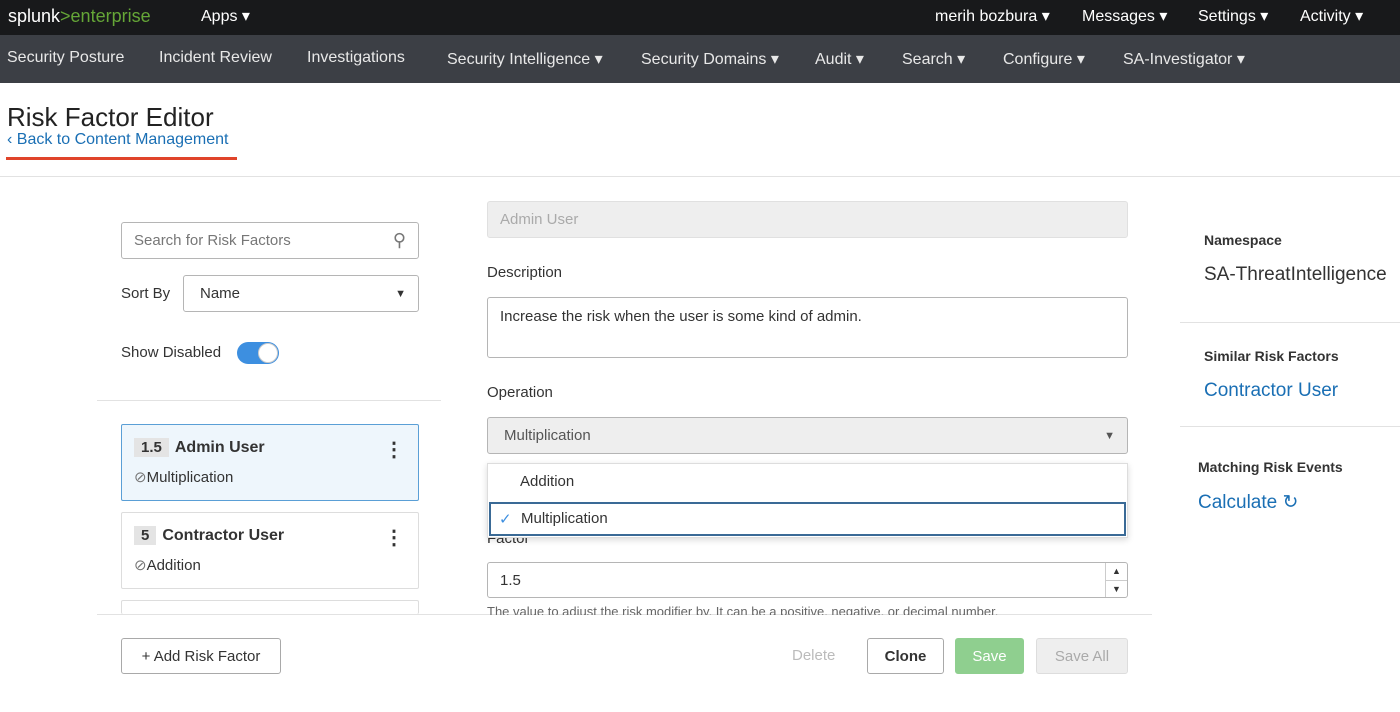 This screenshot has width=1400, height=712. I want to click on nav-configure: Configure ▾, so click(1044, 59).